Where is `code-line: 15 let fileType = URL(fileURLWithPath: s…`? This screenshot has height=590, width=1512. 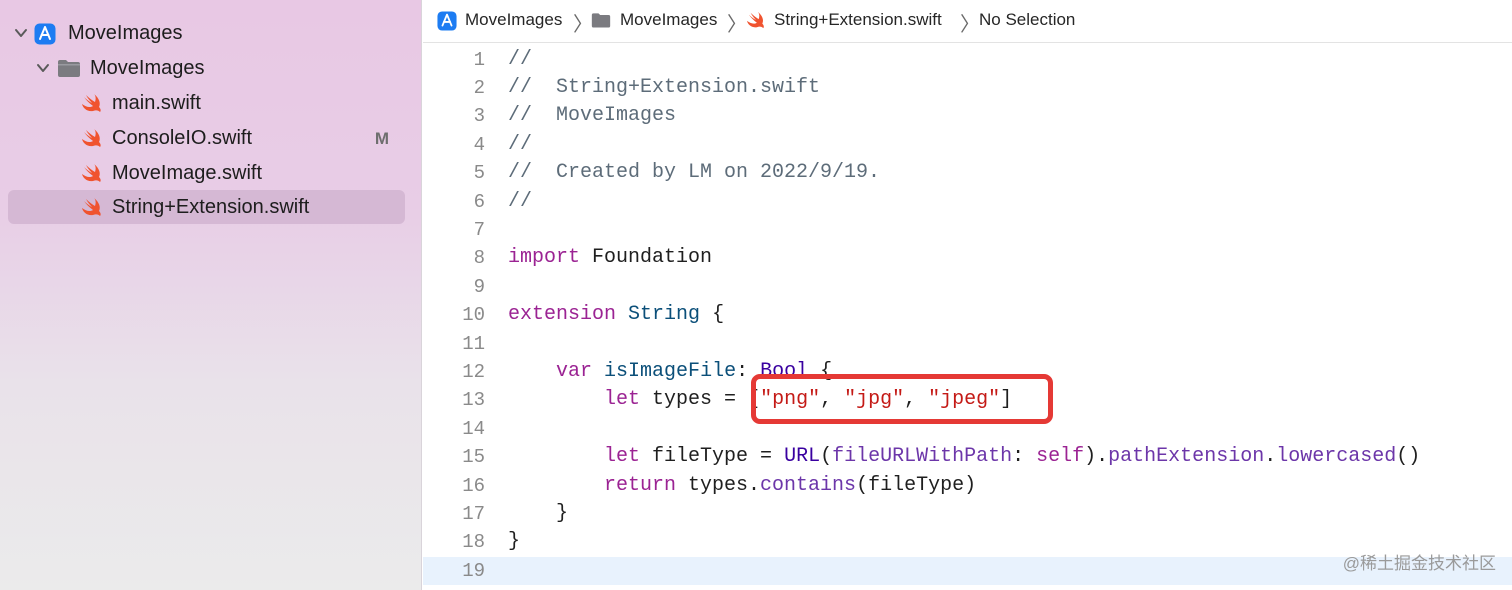 code-line: 15 let fileType = URL(fileURLWithPath: s… is located at coordinates (967, 457).